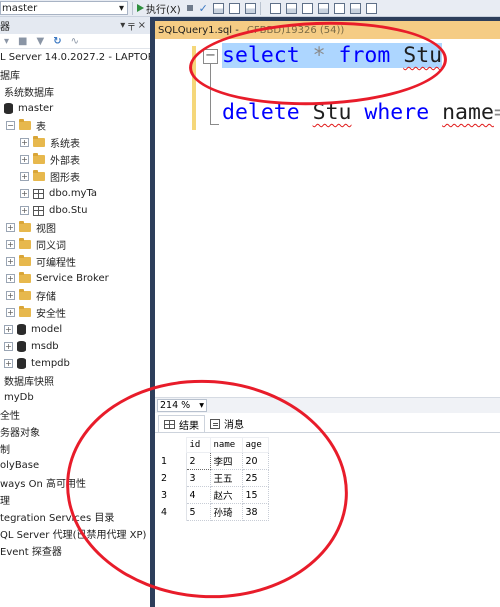 The width and height of the screenshot is (500, 607). Describe the element at coordinates (50, 176) in the screenshot. I see `tree-item: + 图形表` at that location.